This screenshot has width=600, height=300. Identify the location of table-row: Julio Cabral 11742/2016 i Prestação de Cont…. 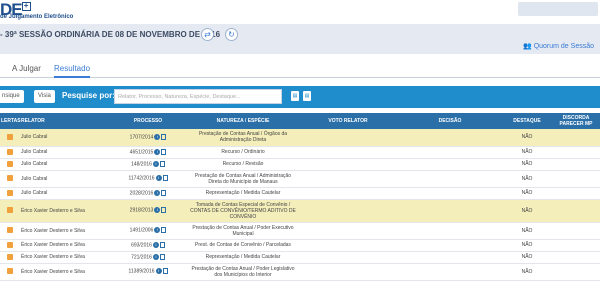
(300, 179).